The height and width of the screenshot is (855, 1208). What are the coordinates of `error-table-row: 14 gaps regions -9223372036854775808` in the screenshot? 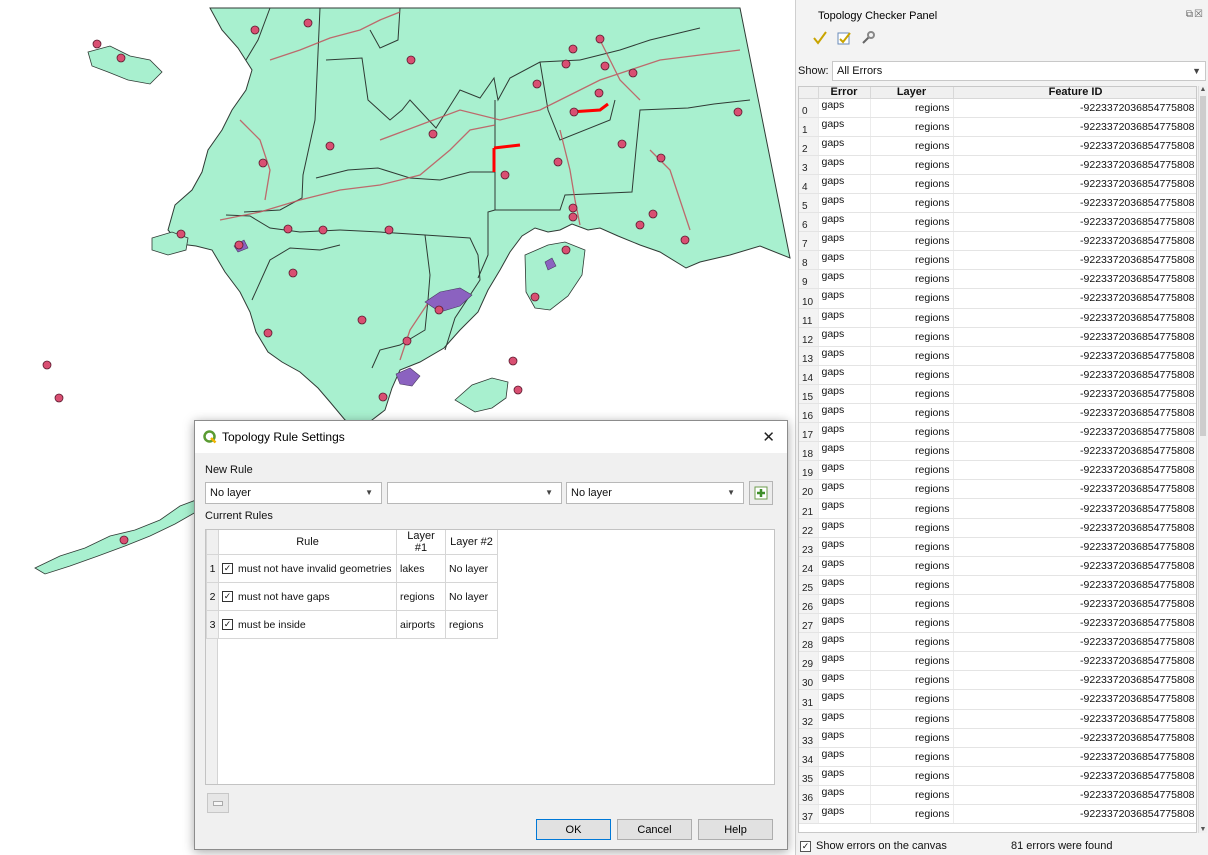 It's located at (997, 375).